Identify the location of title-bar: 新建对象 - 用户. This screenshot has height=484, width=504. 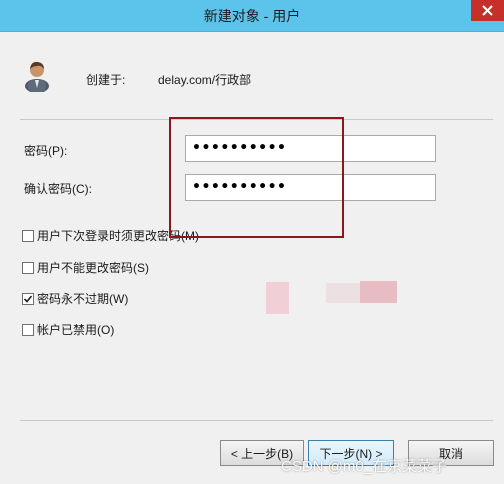
(252, 16).